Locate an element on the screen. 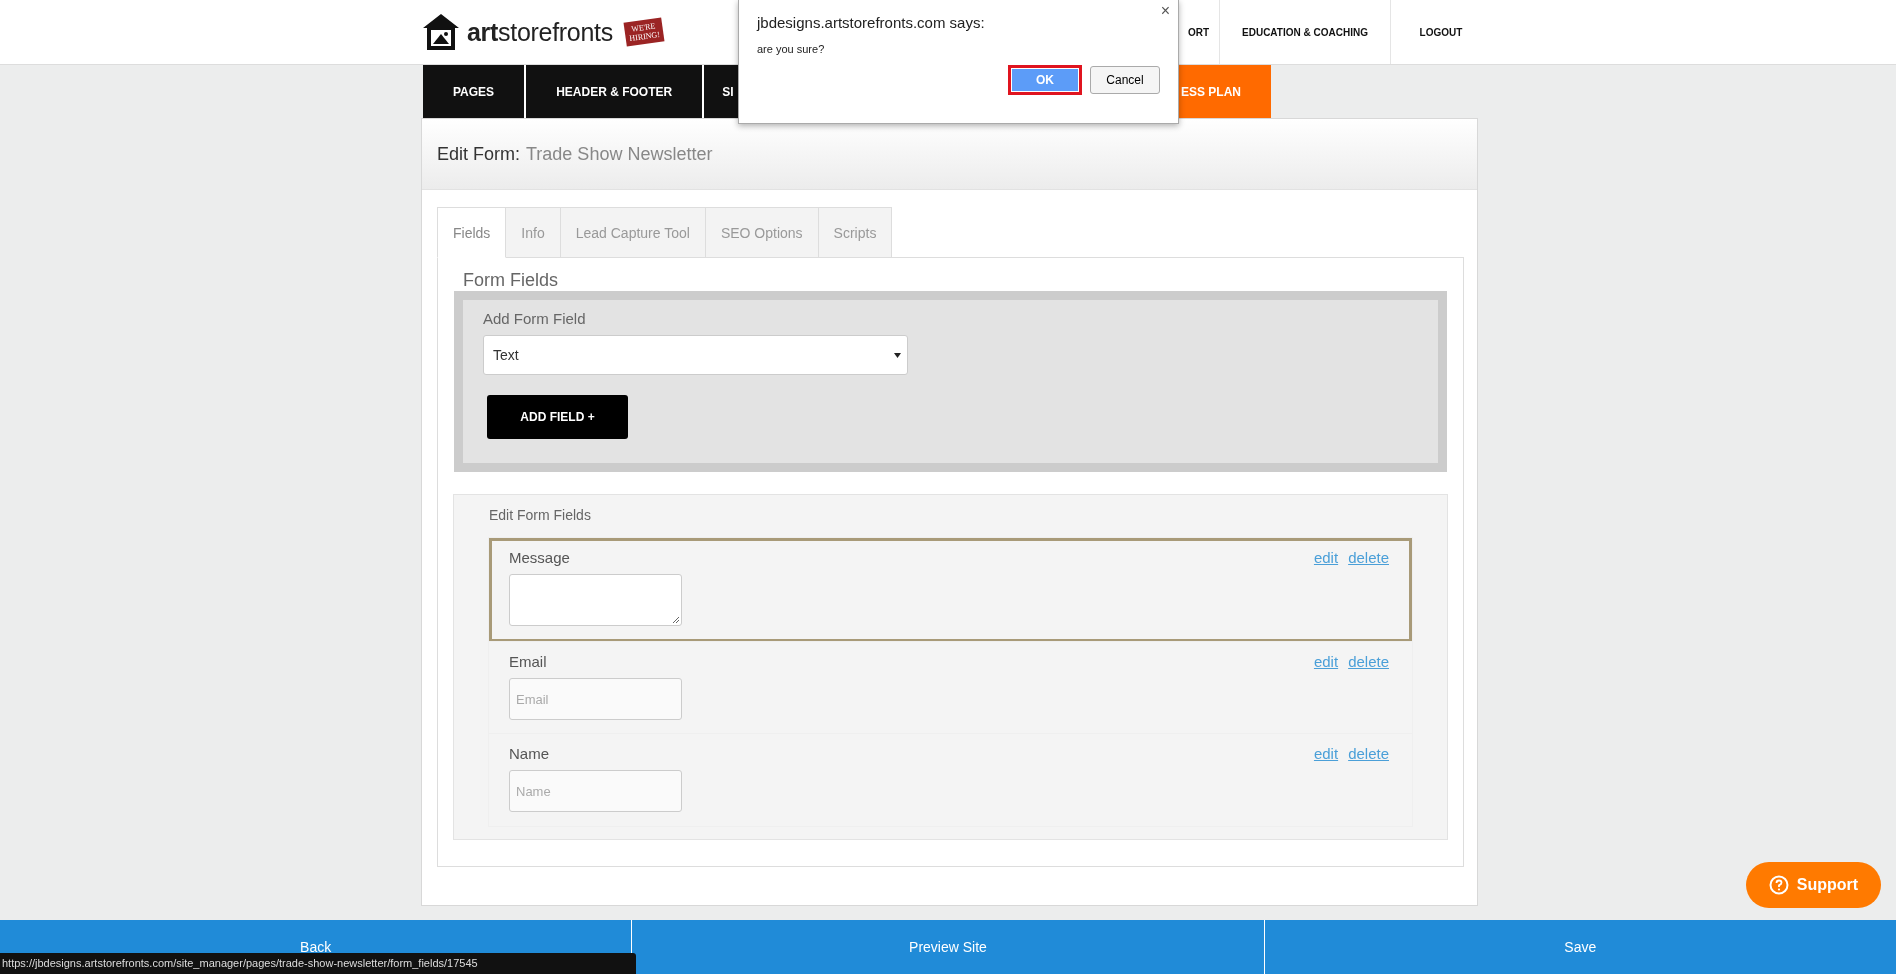  field-label: Add Form Field is located at coordinates (535, 318).